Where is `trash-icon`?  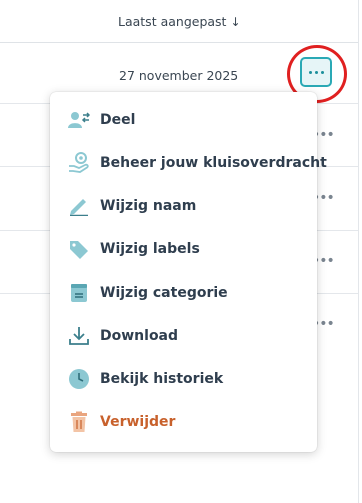 trash-icon is located at coordinates (79, 422).